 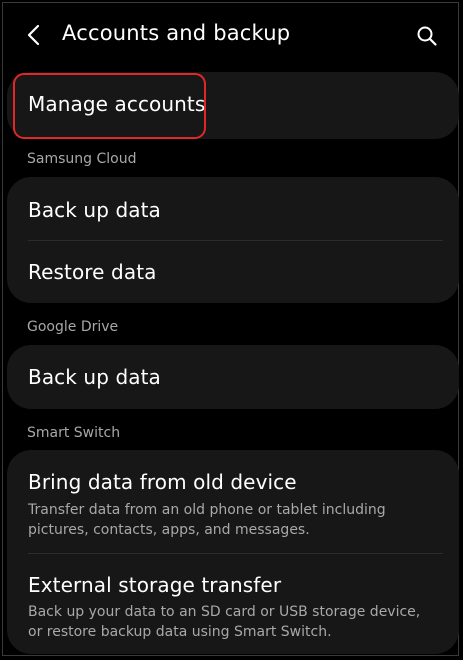 I want to click on app-bar: Accounts and backup, so click(x=230, y=35).